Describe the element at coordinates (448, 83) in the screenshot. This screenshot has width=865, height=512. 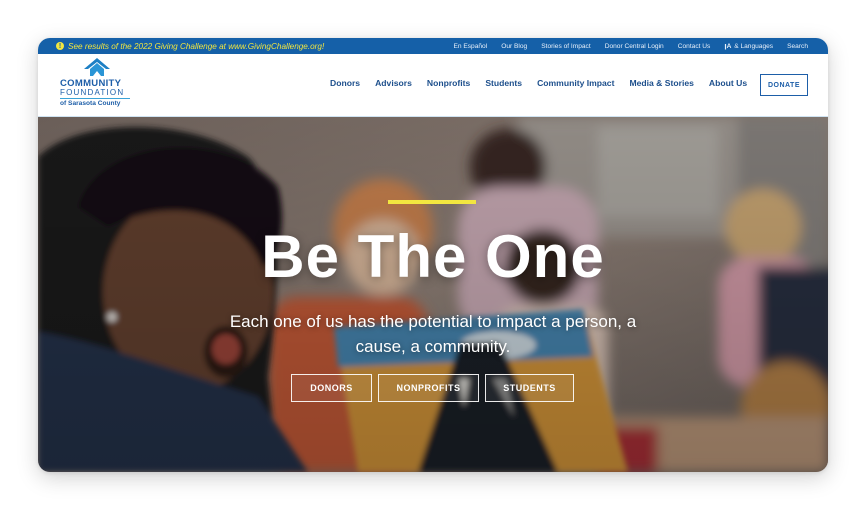
I see `nav-nonprofits: Nonprofits` at that location.